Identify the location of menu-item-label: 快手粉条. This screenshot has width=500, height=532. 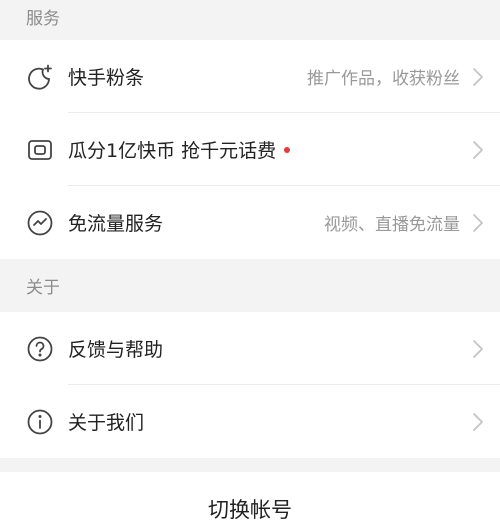
(106, 78).